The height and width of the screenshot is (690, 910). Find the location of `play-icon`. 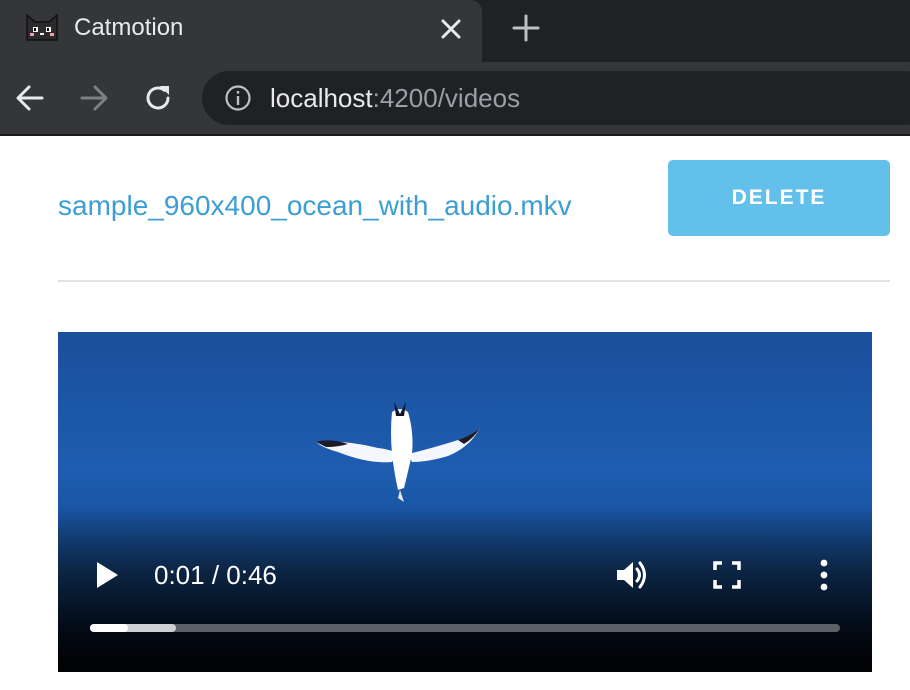

play-icon is located at coordinates (107, 575).